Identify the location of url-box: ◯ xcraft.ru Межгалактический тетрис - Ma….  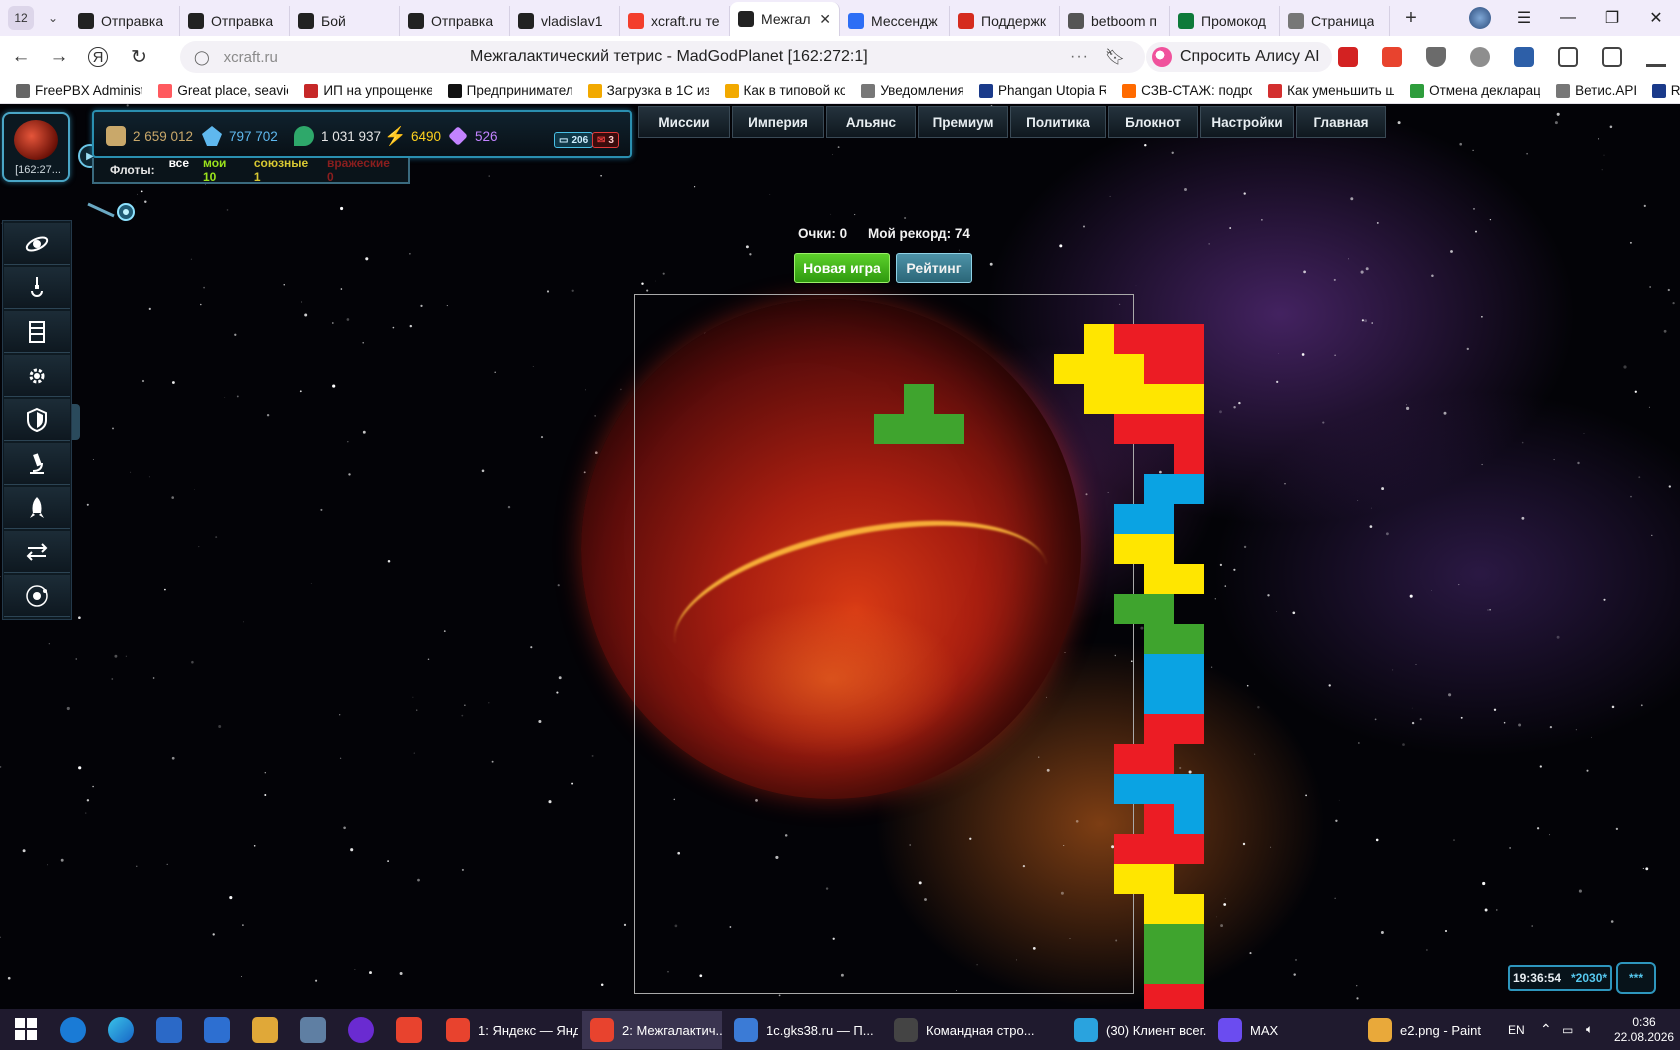
(662, 57).